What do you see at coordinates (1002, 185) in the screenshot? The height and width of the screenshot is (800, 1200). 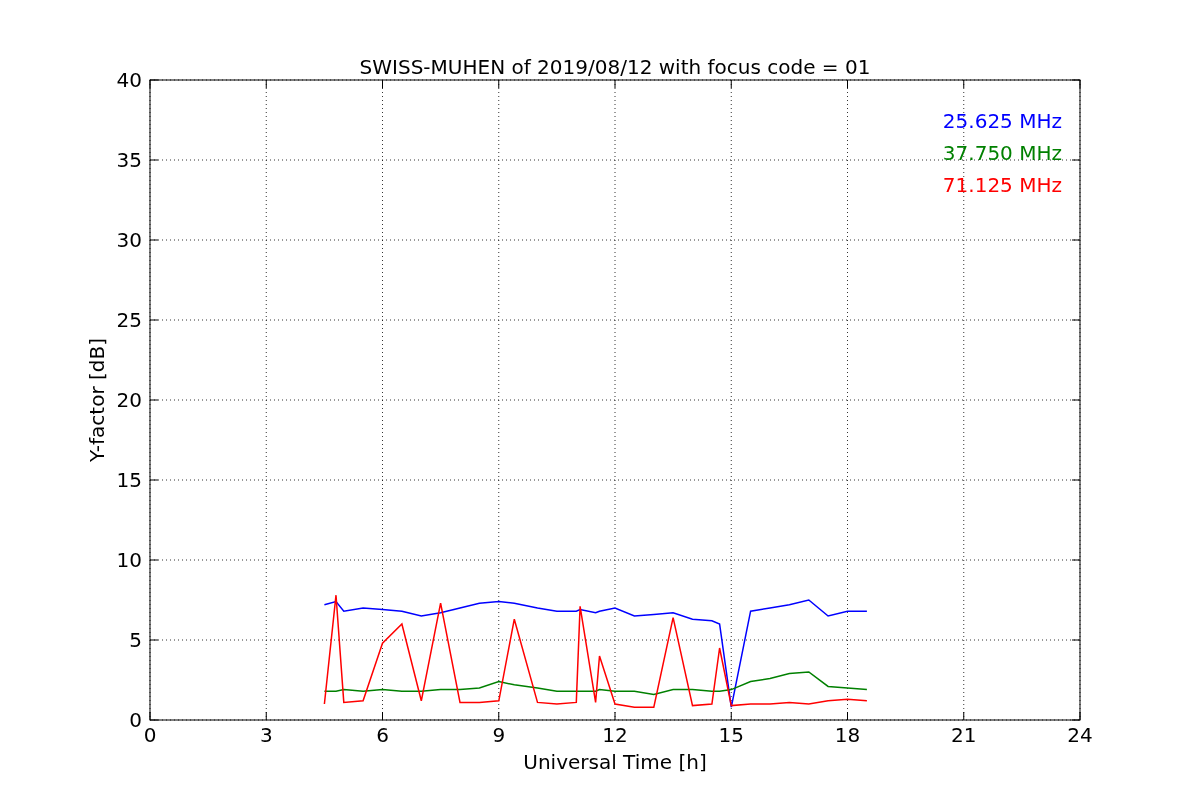 I see `legend-label: 71.125 MHz` at bounding box center [1002, 185].